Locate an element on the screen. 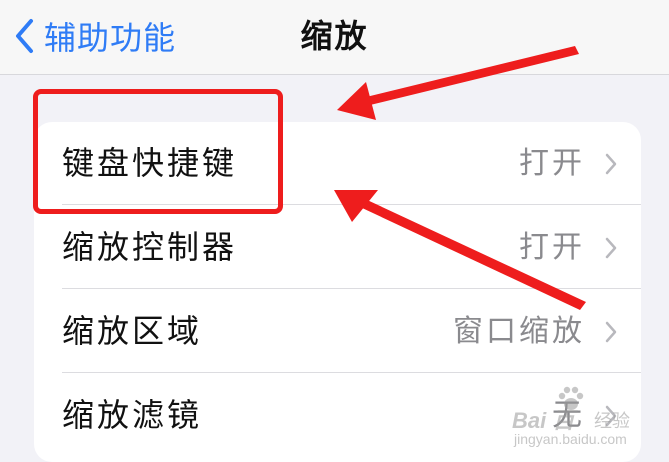  watermark-url: jingyan.baidu.com is located at coordinates (570, 439).